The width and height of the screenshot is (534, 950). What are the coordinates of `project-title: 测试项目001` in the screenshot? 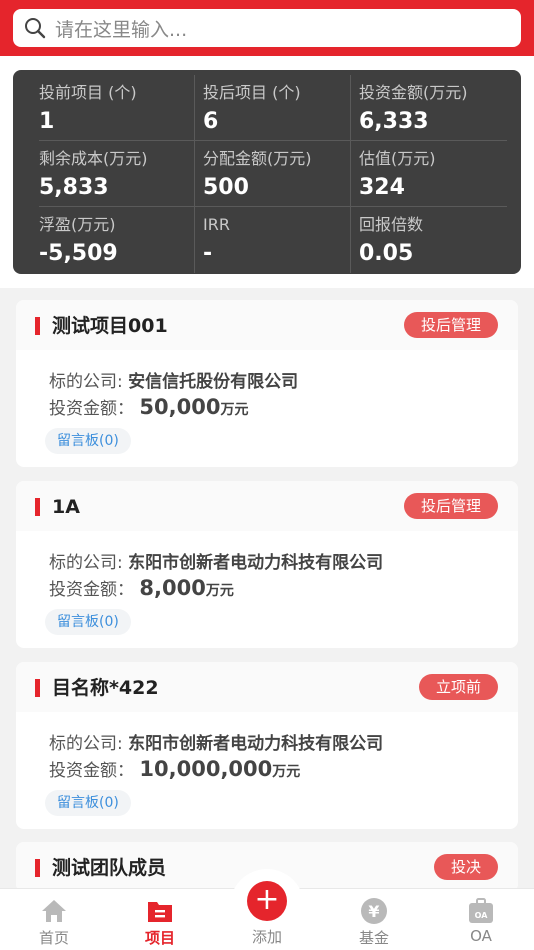 It's located at (110, 326).